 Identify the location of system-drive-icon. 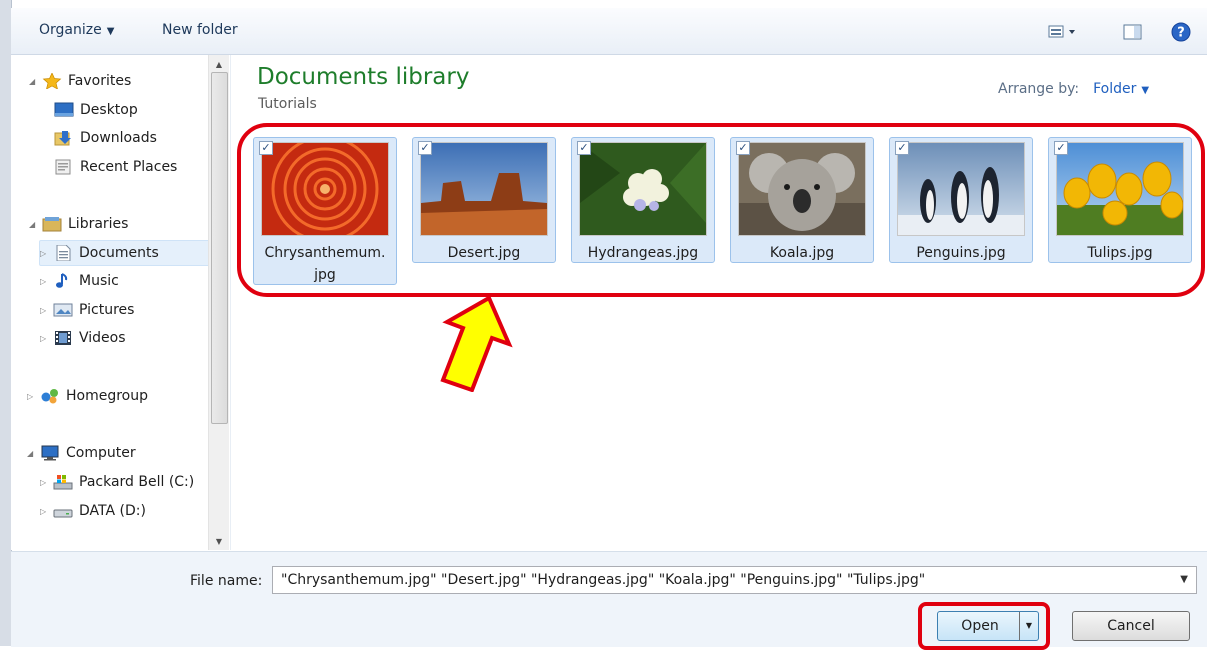
(63, 482).